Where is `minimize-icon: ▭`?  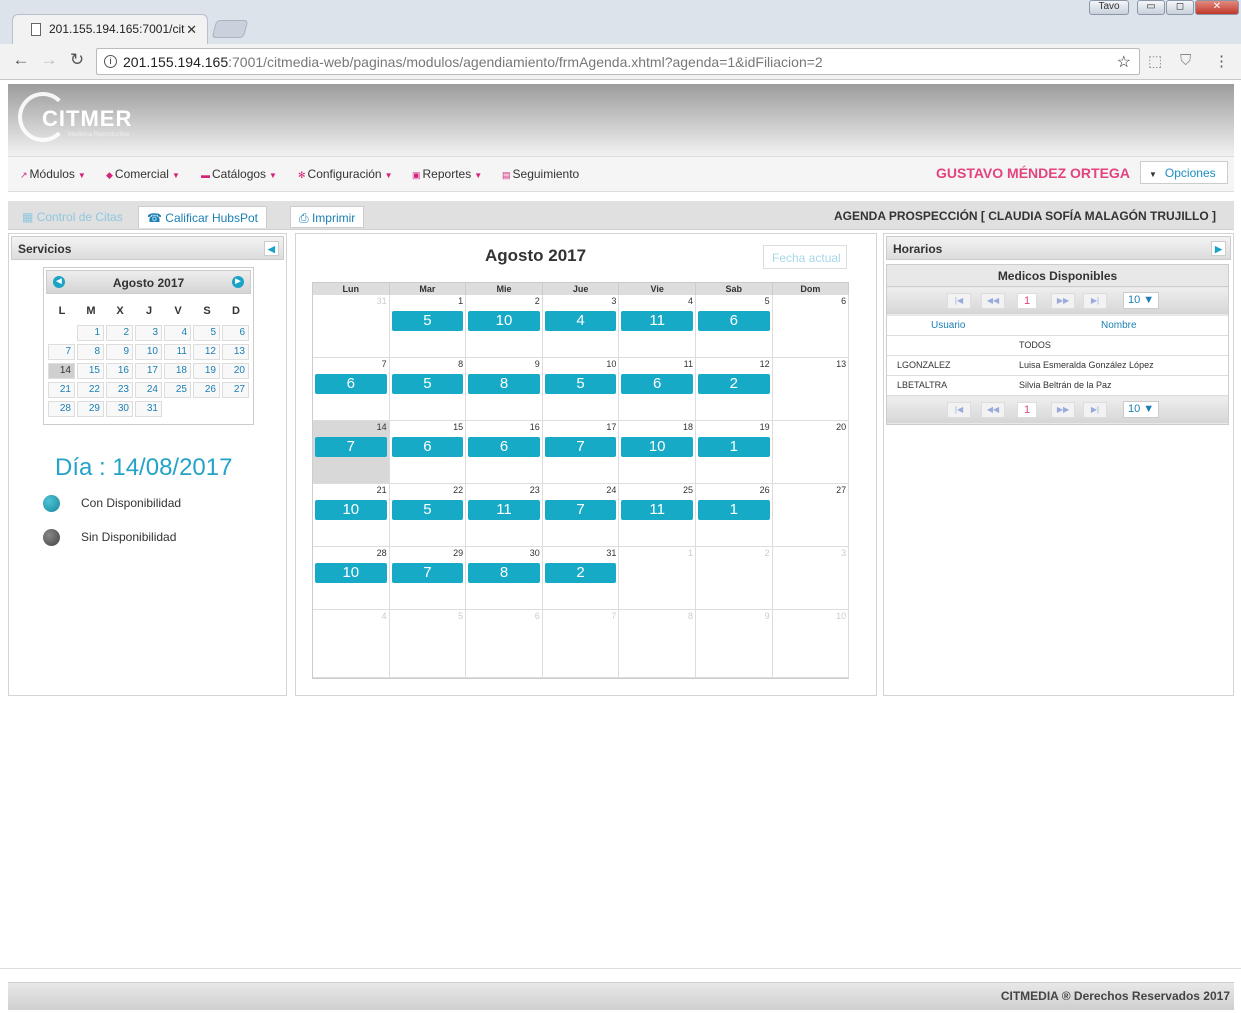 minimize-icon: ▭ is located at coordinates (1151, 7).